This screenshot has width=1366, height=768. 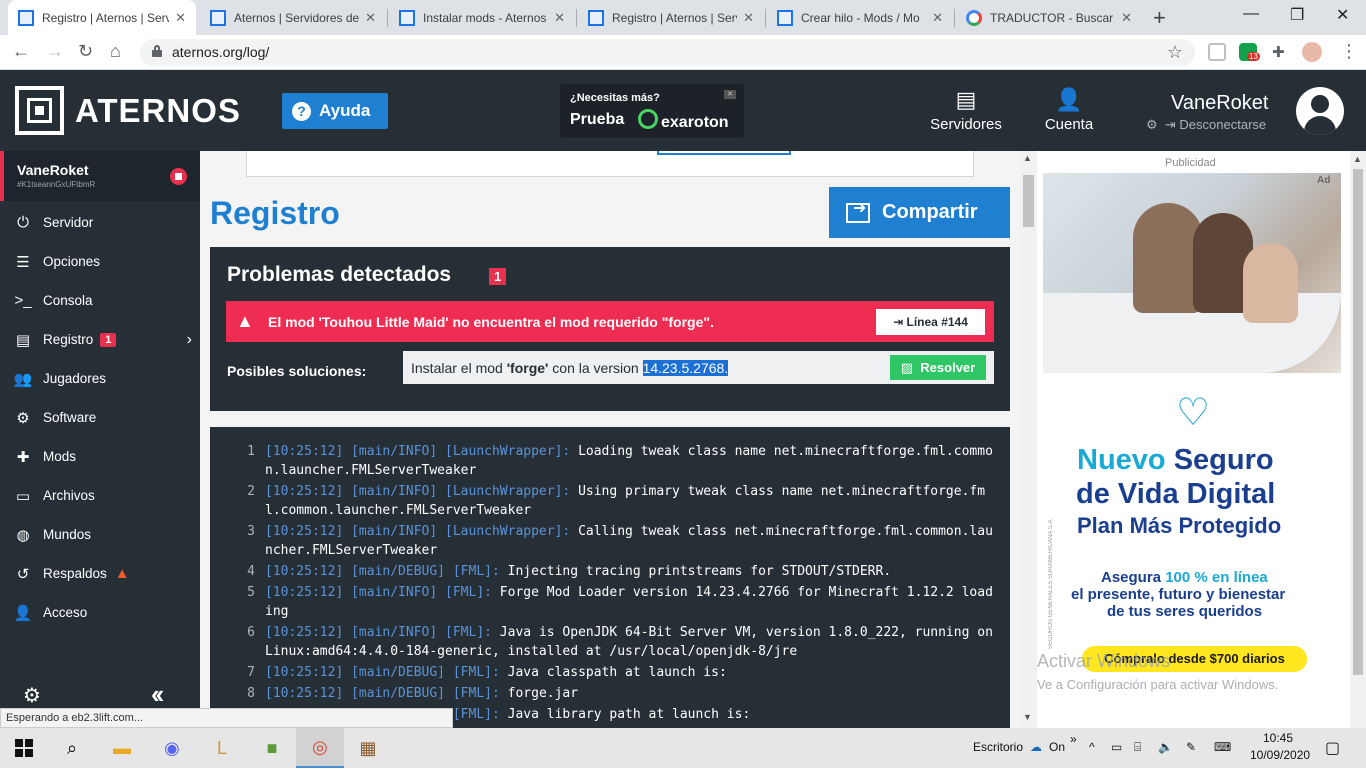 What do you see at coordinates (100, 612) in the screenshot?
I see `sidebar-item-acceso: 👤 Acceso` at bounding box center [100, 612].